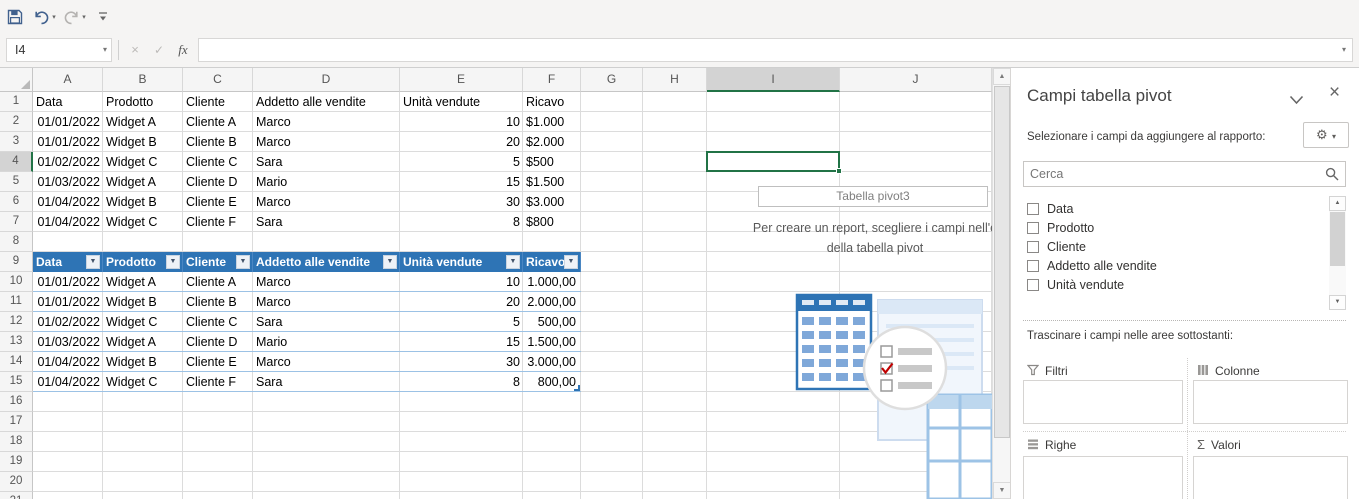 The width and height of the screenshot is (1359, 499). I want to click on cell-F9: Ricavo ▼, so click(552, 262).